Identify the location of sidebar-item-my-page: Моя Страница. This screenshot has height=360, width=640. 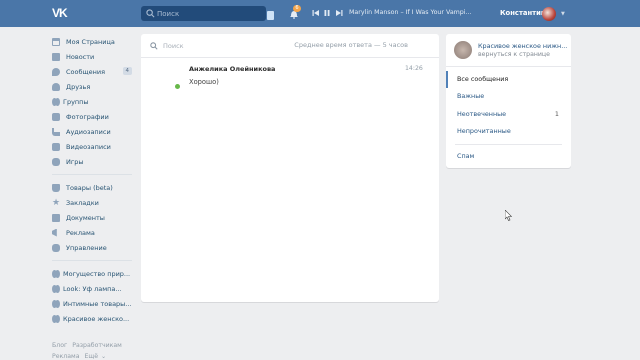
(94, 41).